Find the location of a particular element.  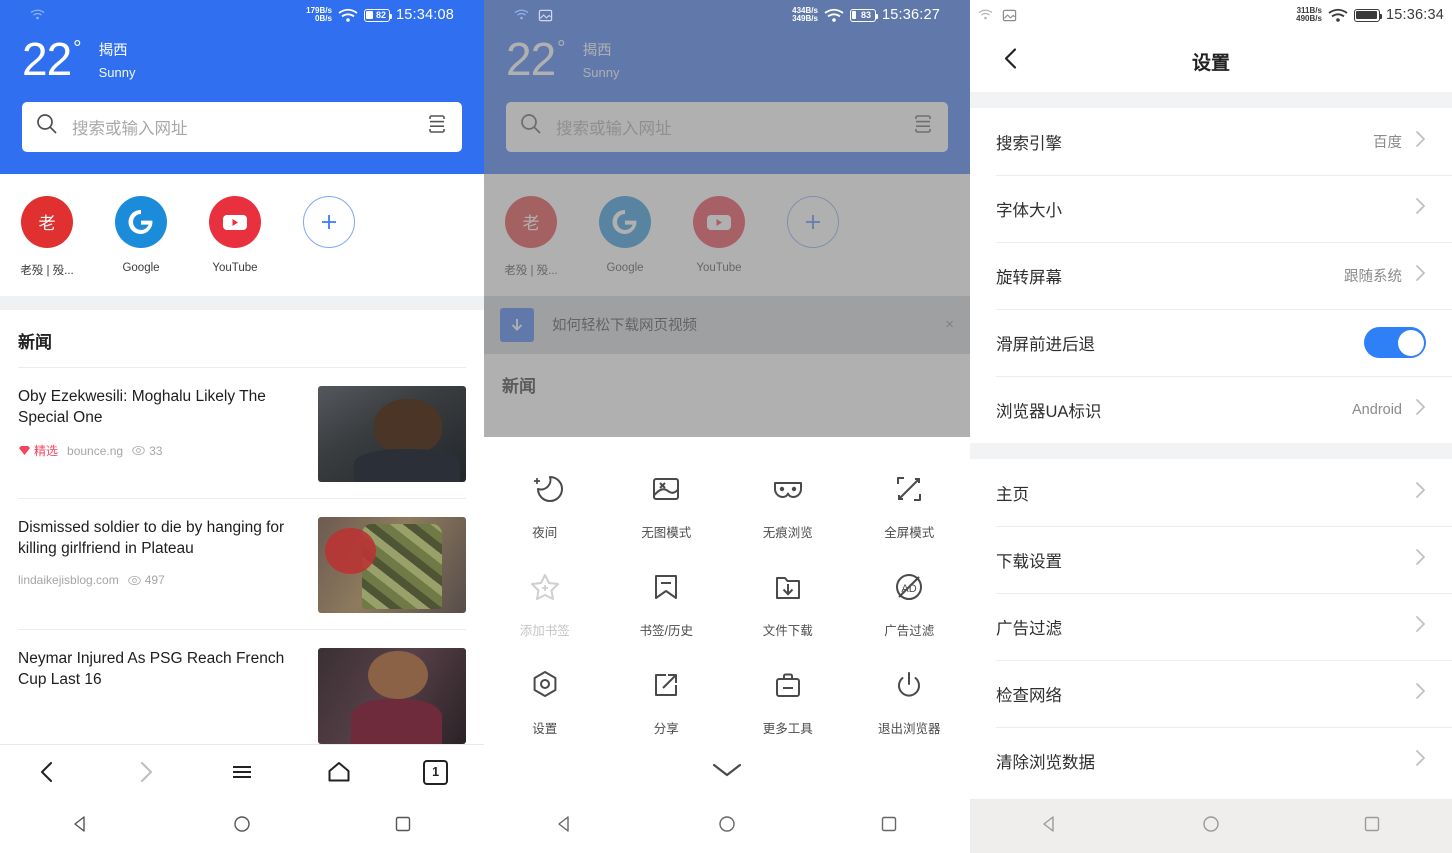

moon-icon is located at coordinates (548, 489).